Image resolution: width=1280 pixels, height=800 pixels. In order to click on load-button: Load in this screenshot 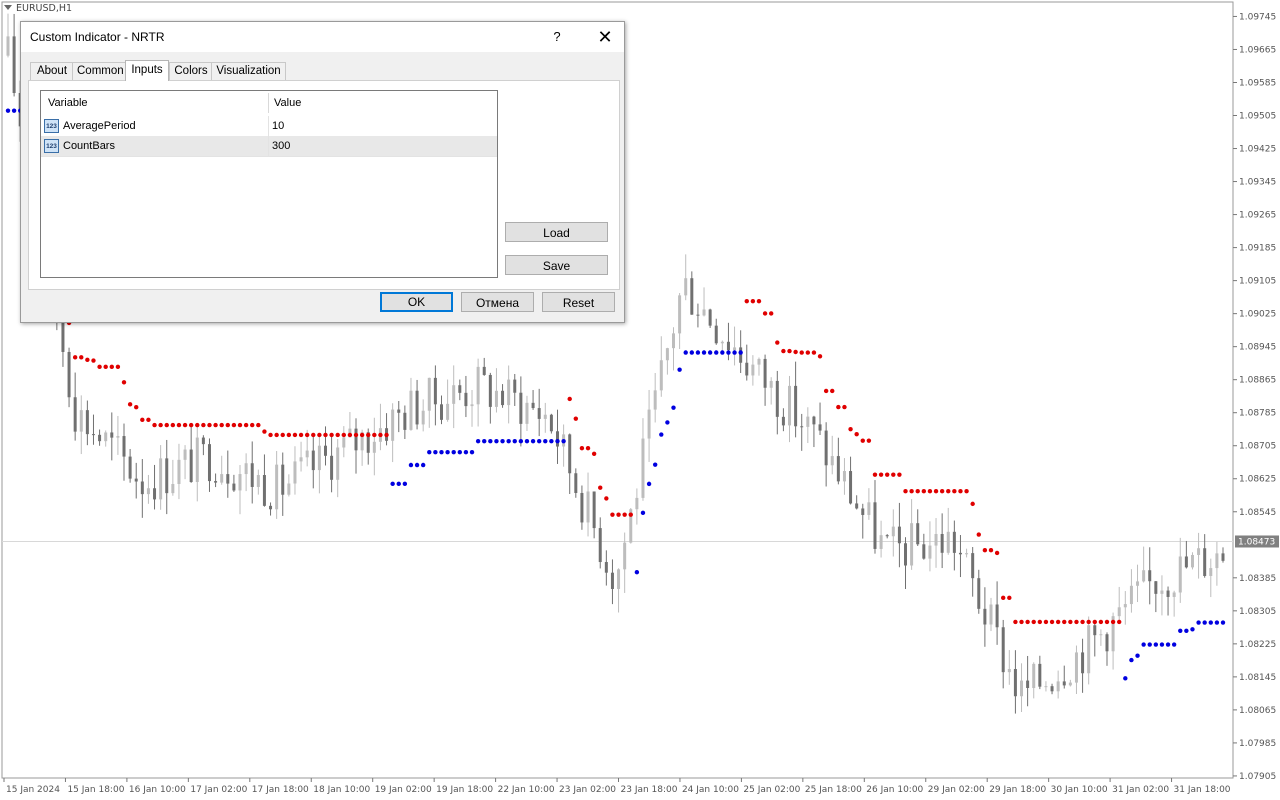, I will do `click(556, 232)`.